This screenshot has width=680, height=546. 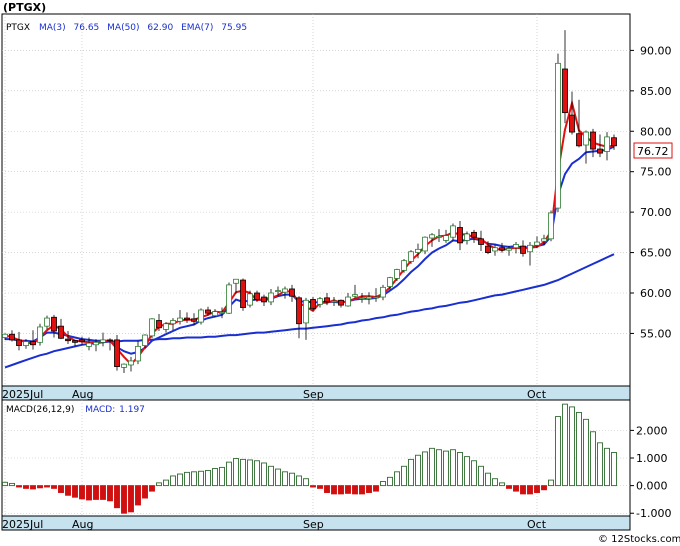 What do you see at coordinates (313, 524) in the screenshot?
I see `macd-x-tick-label: Sep` at bounding box center [313, 524].